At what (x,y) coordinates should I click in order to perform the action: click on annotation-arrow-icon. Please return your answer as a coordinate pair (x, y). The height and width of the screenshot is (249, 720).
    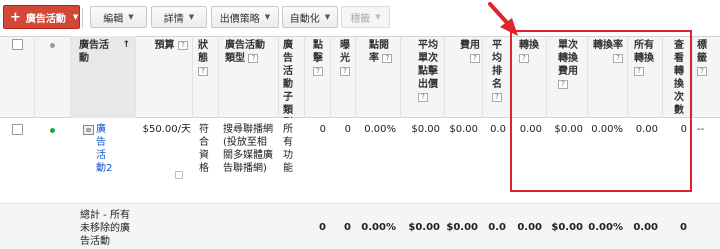
    Looking at the image, I should click on (503, 19).